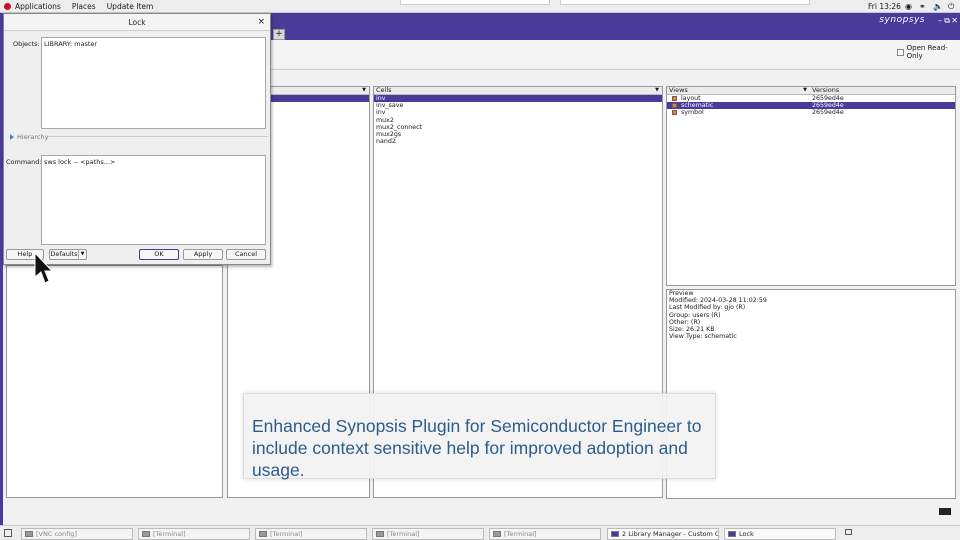 The width and height of the screenshot is (960, 540). What do you see at coordinates (279, 34) in the screenshot?
I see `add-tab-button: +` at bounding box center [279, 34].